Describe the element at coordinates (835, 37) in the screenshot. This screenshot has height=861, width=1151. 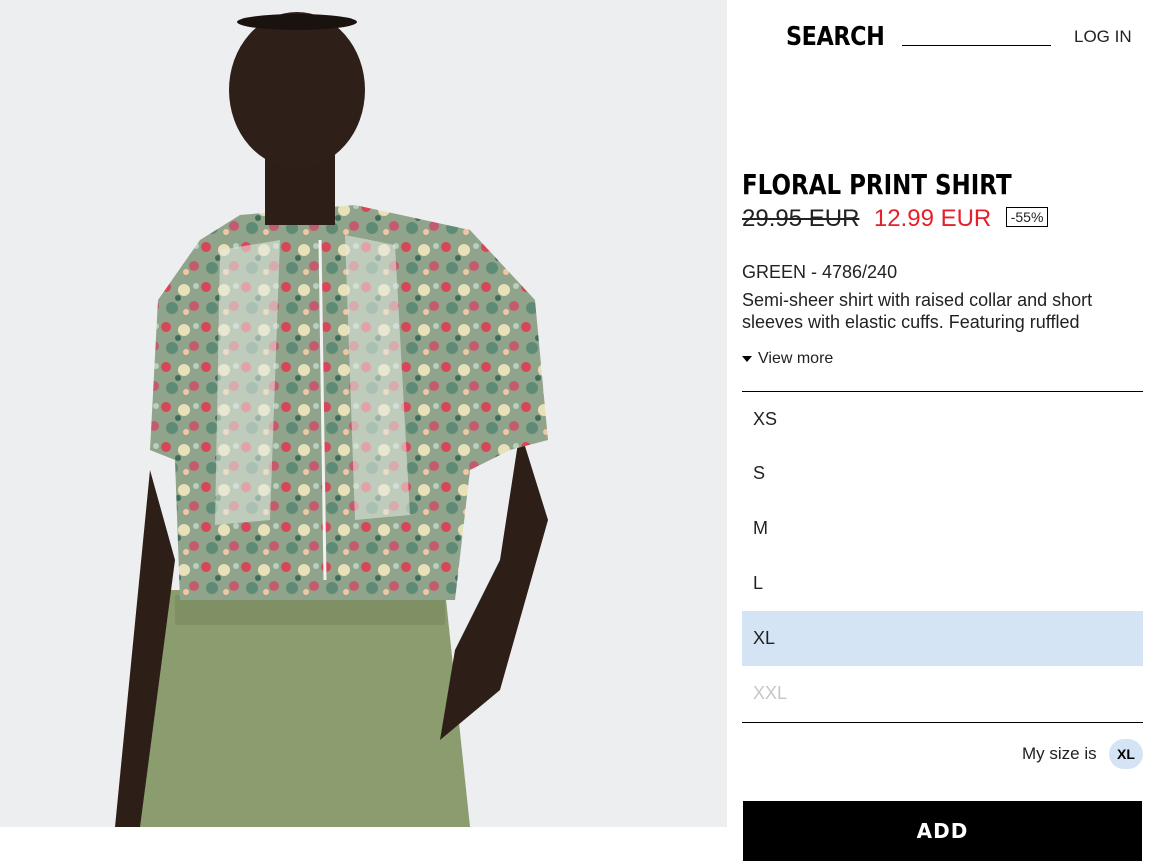
I see `search-label: SEARCH` at that location.